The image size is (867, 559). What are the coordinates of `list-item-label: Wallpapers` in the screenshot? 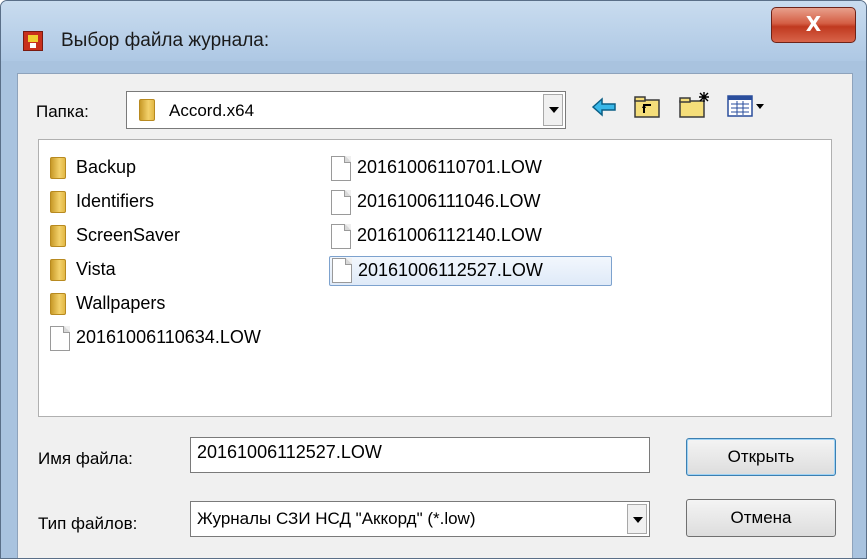 It's located at (121, 303).